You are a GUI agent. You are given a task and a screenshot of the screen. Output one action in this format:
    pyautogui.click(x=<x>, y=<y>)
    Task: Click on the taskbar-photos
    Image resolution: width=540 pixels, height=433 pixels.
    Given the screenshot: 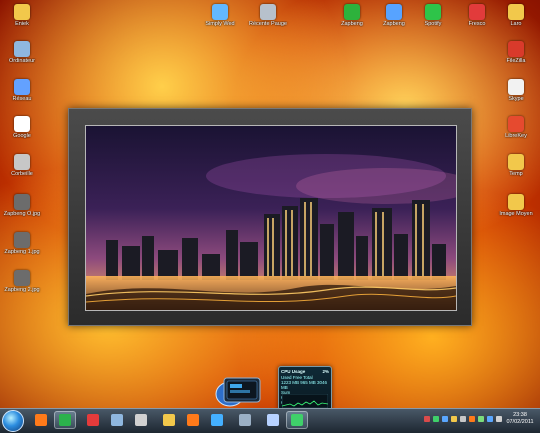 What is the action you would take?
    pyautogui.click(x=217, y=420)
    